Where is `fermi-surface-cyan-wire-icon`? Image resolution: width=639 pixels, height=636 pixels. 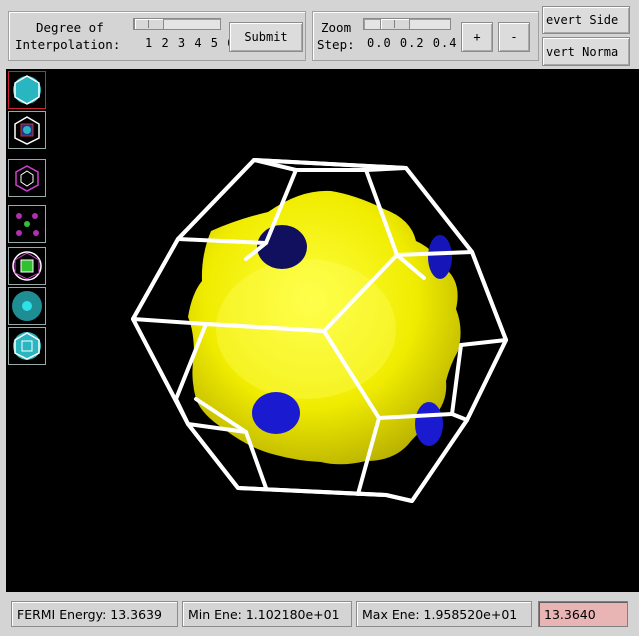 fermi-surface-cyan-wire-icon is located at coordinates (27, 346).